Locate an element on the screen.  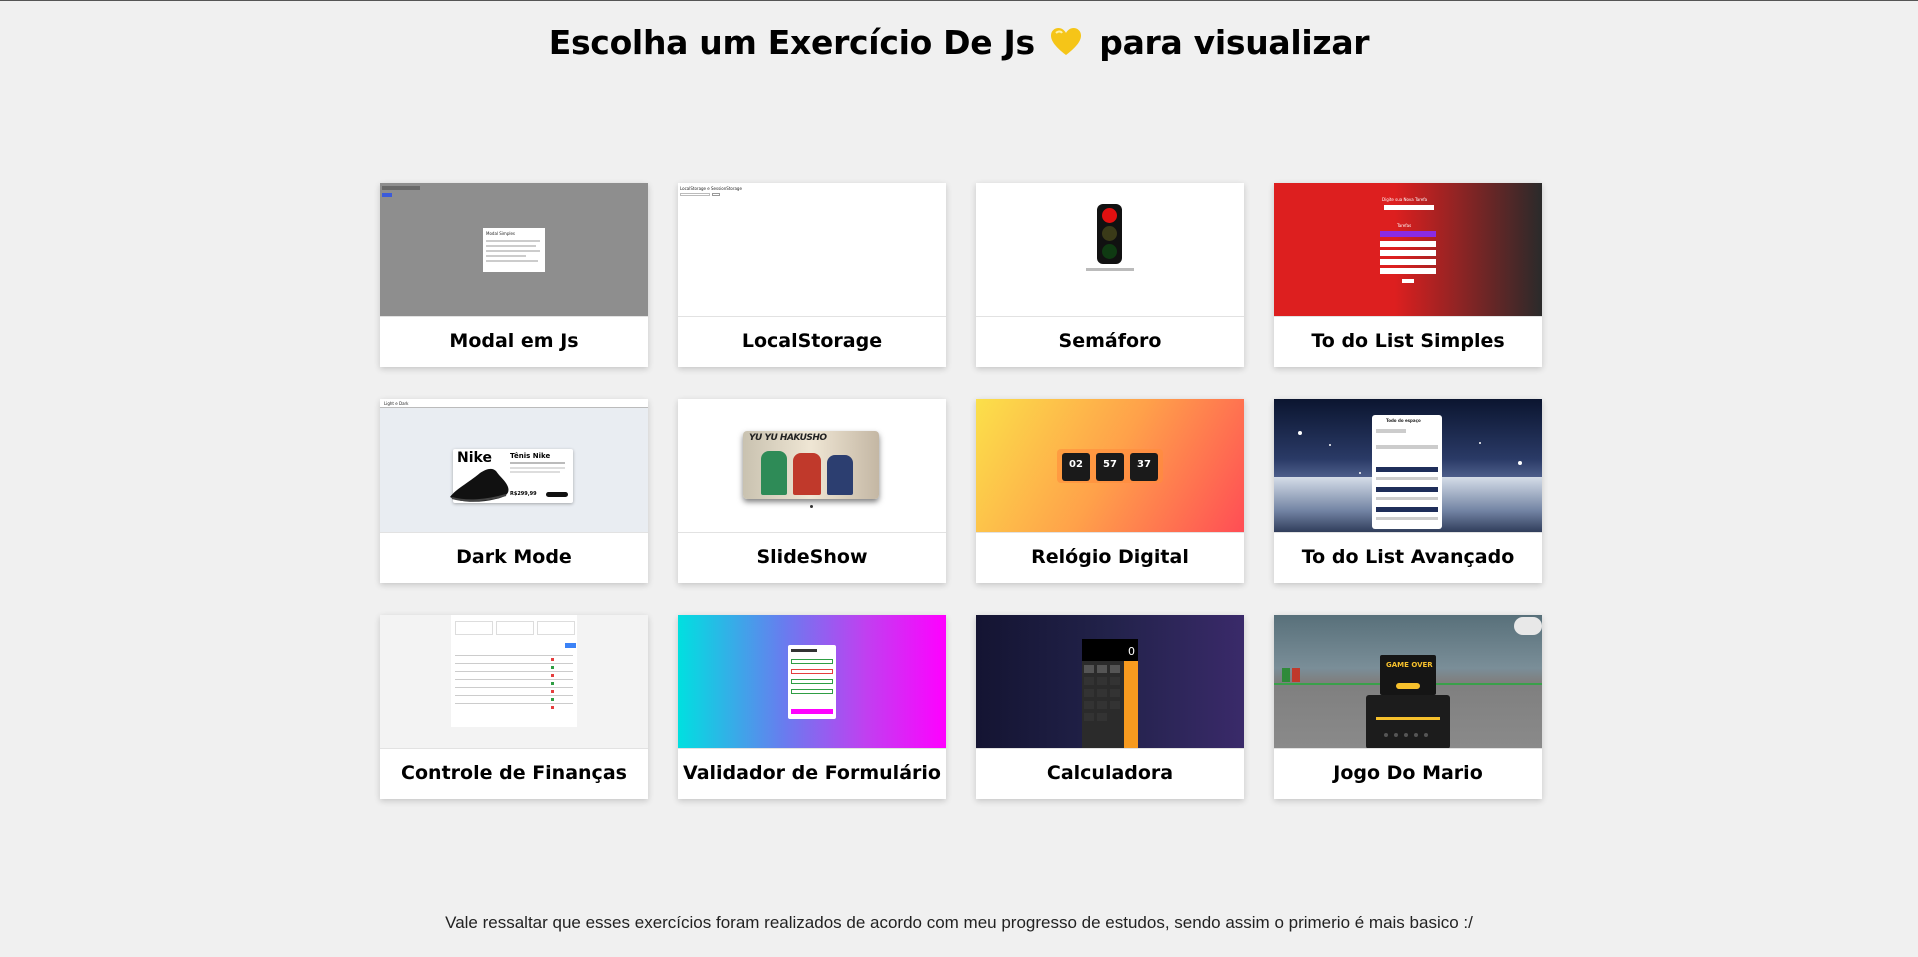
card-semaforo: Semáforo is located at coordinates (1110, 275).